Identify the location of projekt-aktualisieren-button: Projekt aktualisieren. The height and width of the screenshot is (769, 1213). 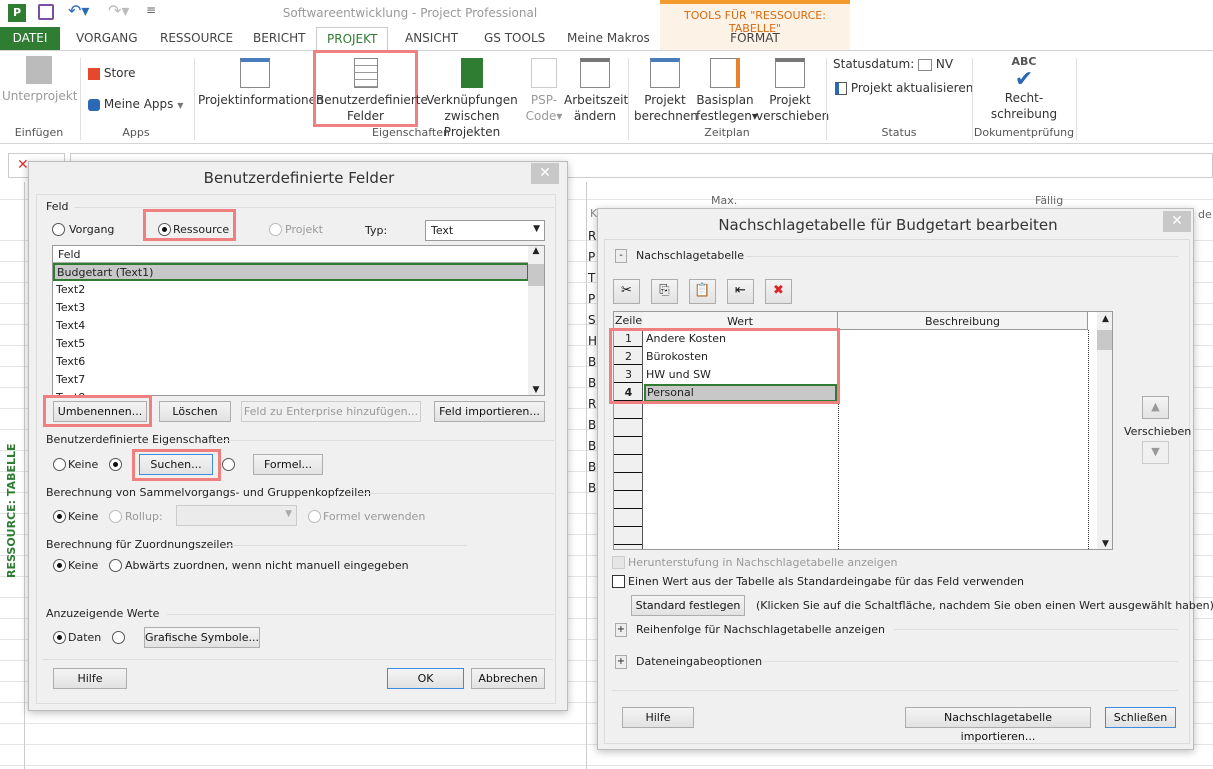
(904, 88).